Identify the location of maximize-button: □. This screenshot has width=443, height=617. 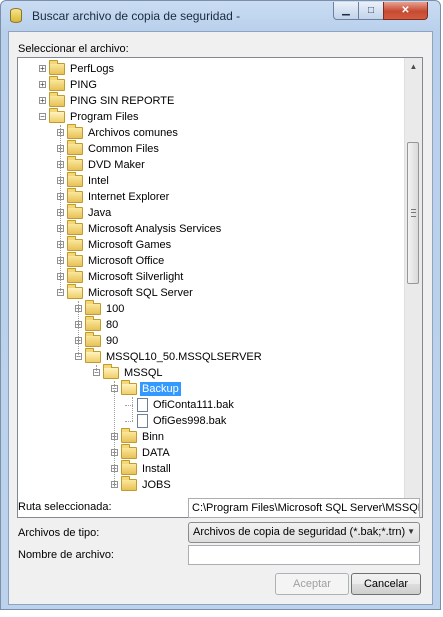
(371, 11).